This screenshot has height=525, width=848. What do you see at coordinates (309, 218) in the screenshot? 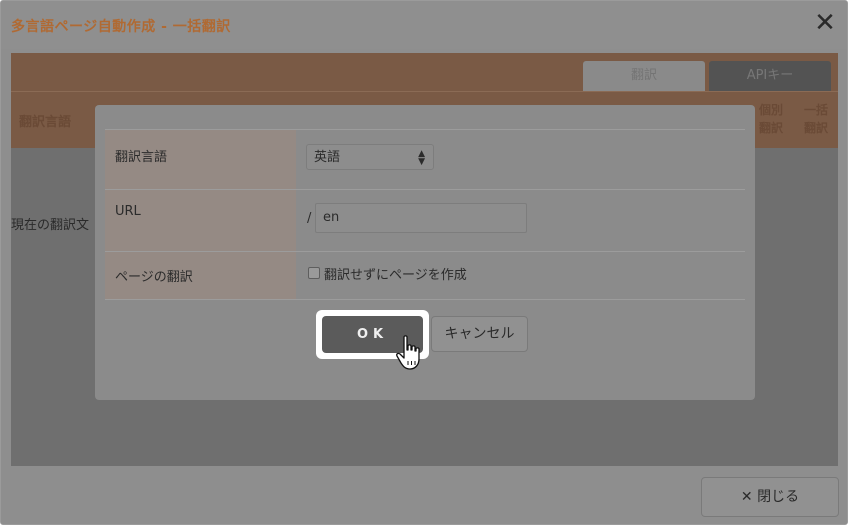
I see `url-prefix: /` at bounding box center [309, 218].